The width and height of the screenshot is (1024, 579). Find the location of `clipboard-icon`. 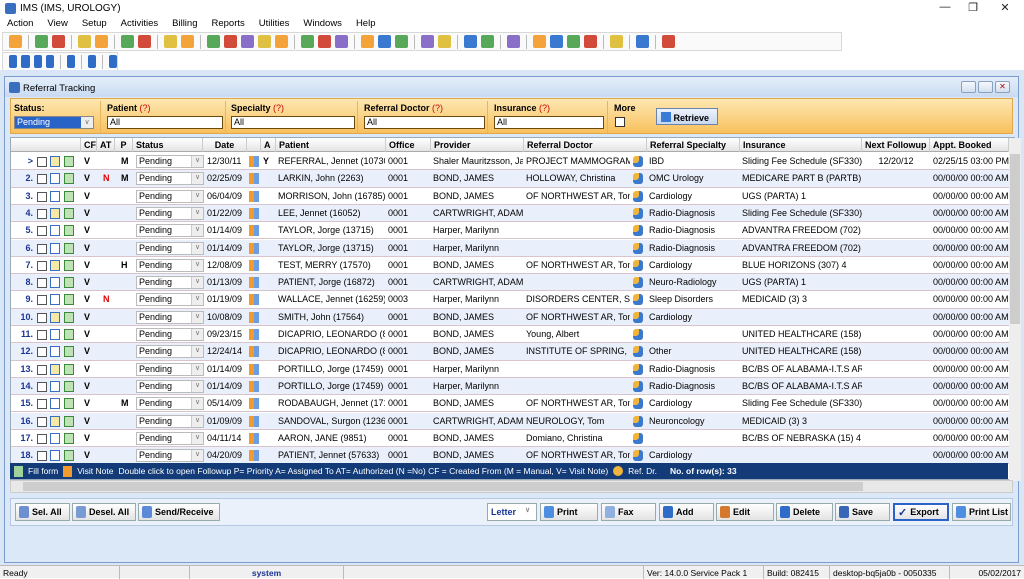

clipboard-icon is located at coordinates (127, 41).